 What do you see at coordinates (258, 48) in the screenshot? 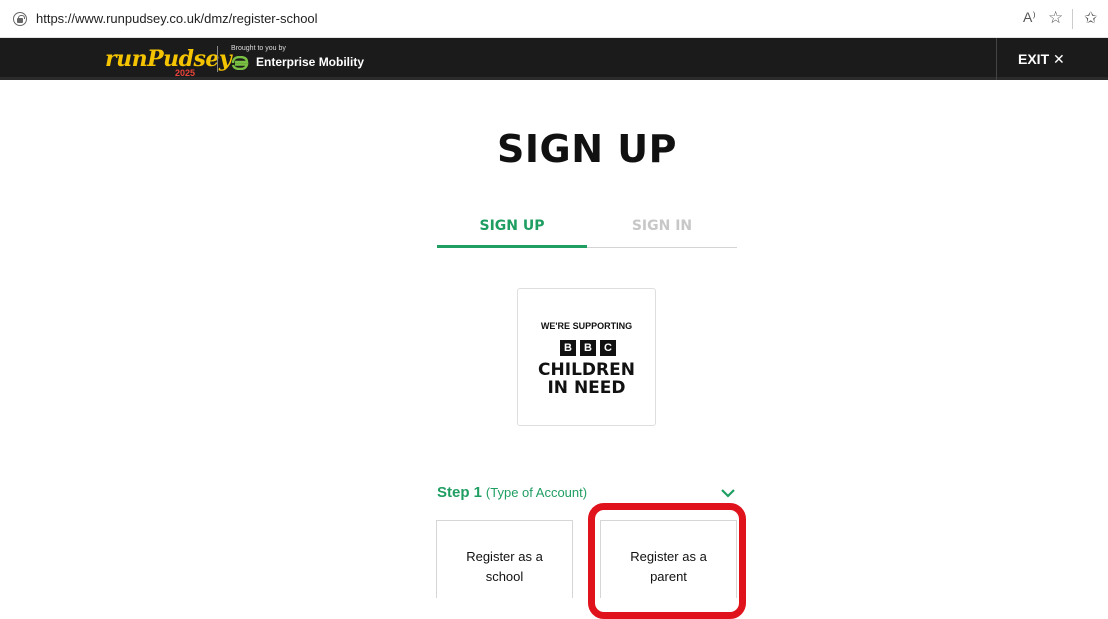
I see `brought-to-you-text: Brought to you by` at bounding box center [258, 48].